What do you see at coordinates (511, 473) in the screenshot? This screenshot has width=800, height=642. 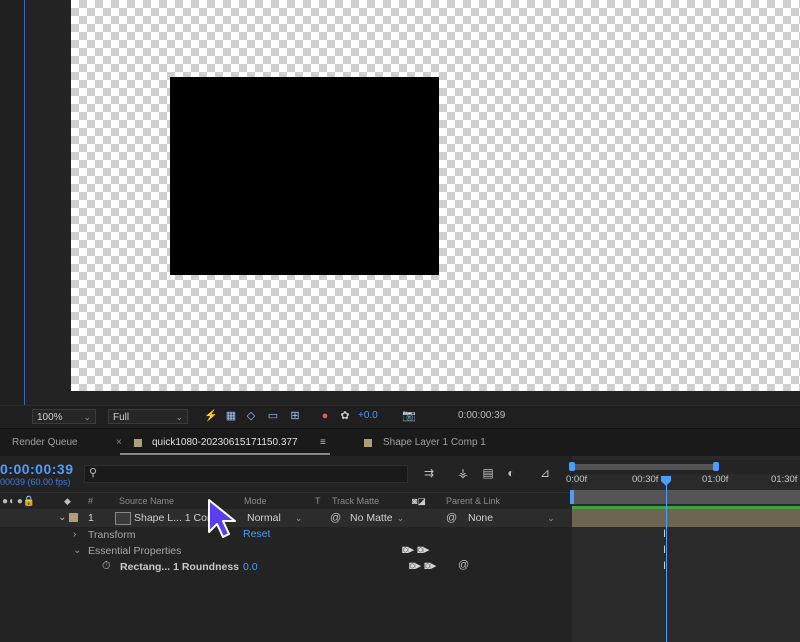 I see `motion-blur-icon: ◐` at bounding box center [511, 473].